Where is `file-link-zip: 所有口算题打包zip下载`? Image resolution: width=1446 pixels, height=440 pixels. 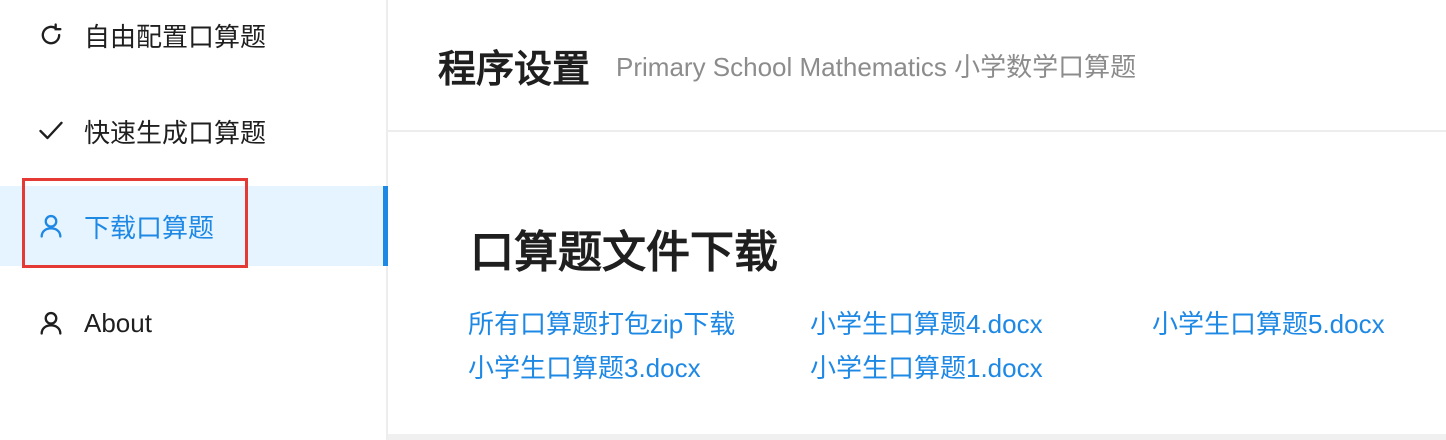 file-link-zip: 所有口算题打包zip下载 is located at coordinates (601, 322).